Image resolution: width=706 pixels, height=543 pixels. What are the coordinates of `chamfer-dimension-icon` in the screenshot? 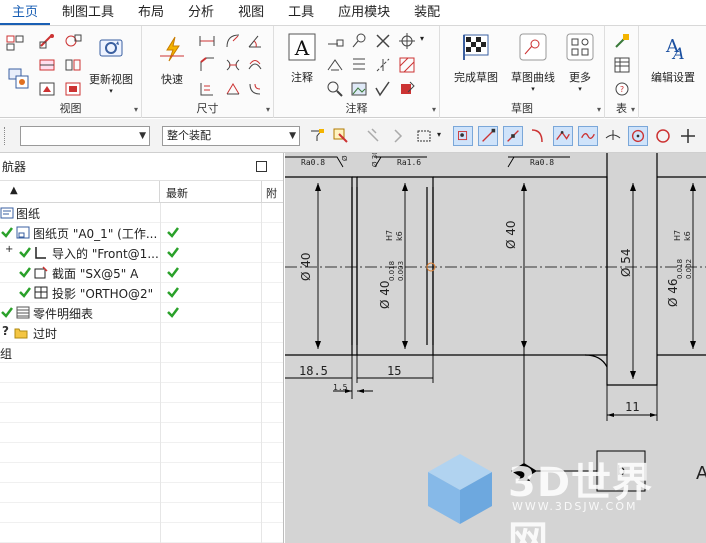 It's located at (207, 65).